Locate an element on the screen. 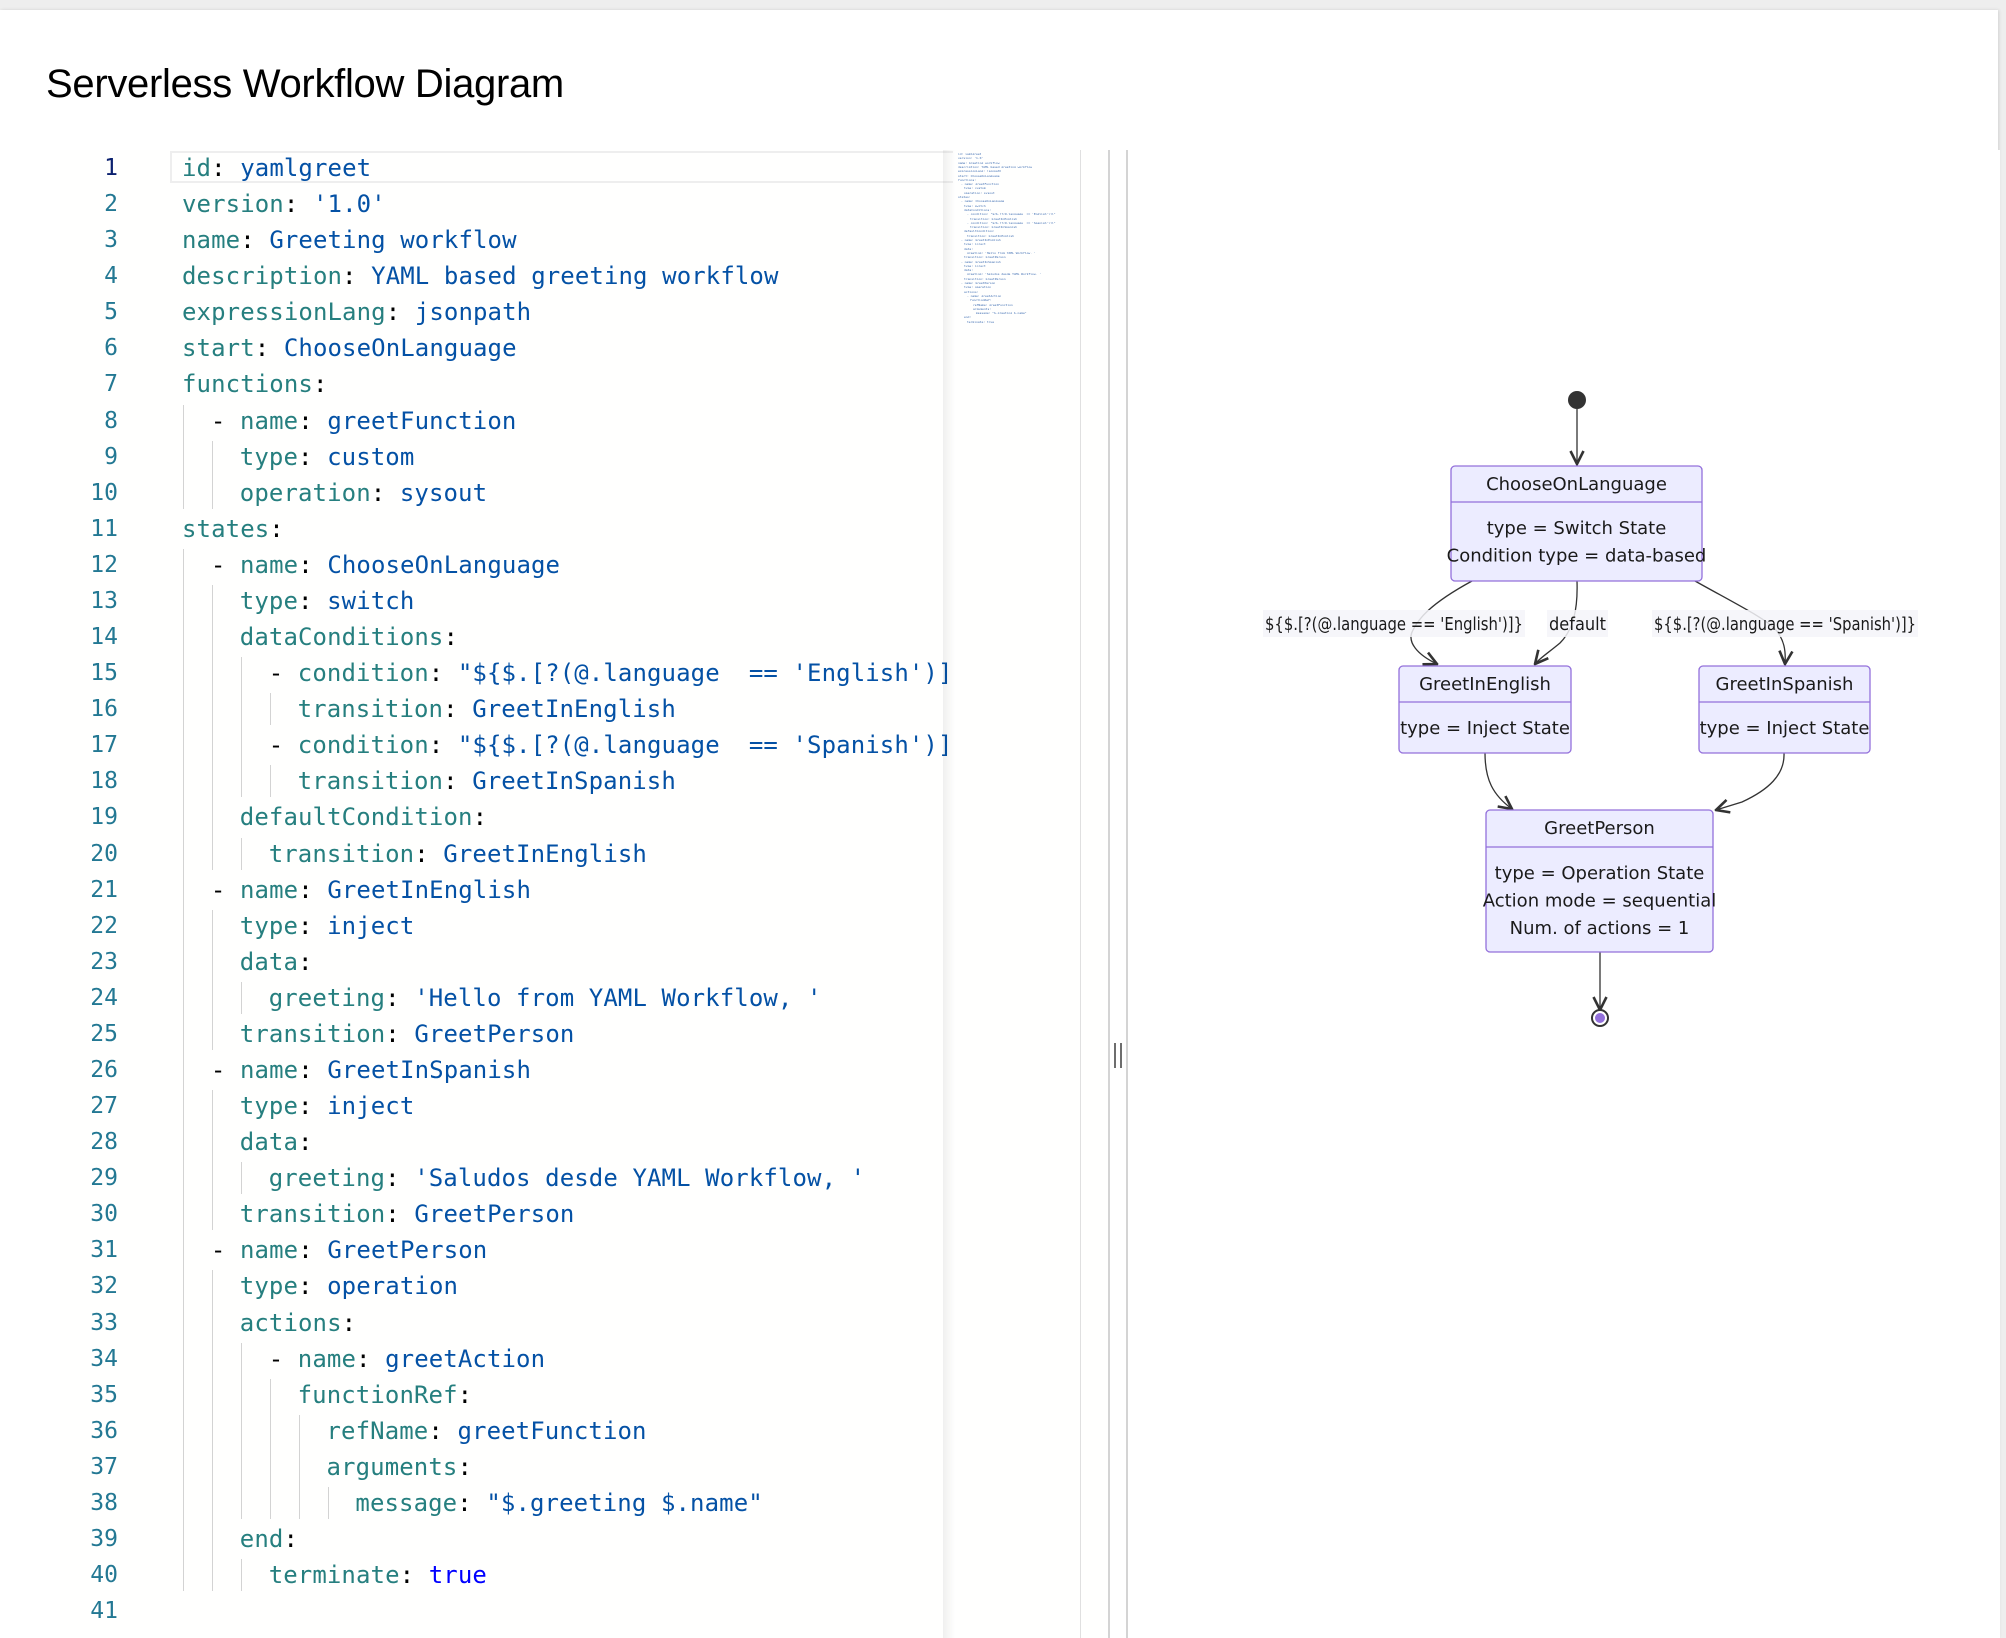 This screenshot has height=1638, width=2006. state-node-property: Action mode = sequential is located at coordinates (1600, 901).